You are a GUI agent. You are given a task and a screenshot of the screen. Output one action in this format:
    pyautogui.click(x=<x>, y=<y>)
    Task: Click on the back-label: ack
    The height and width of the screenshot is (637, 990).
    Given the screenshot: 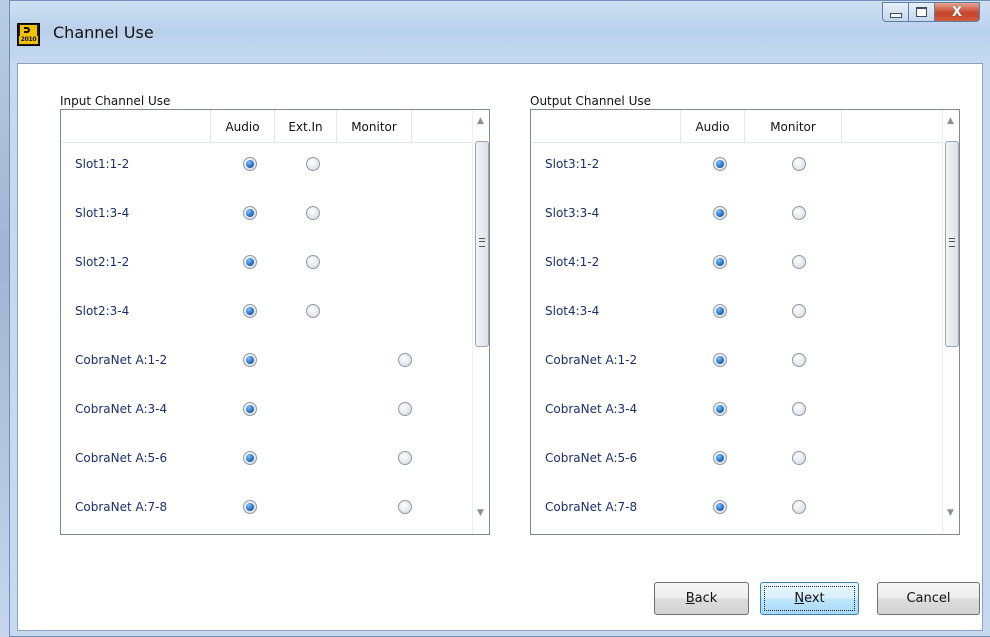 What is the action you would take?
    pyautogui.click(x=706, y=598)
    